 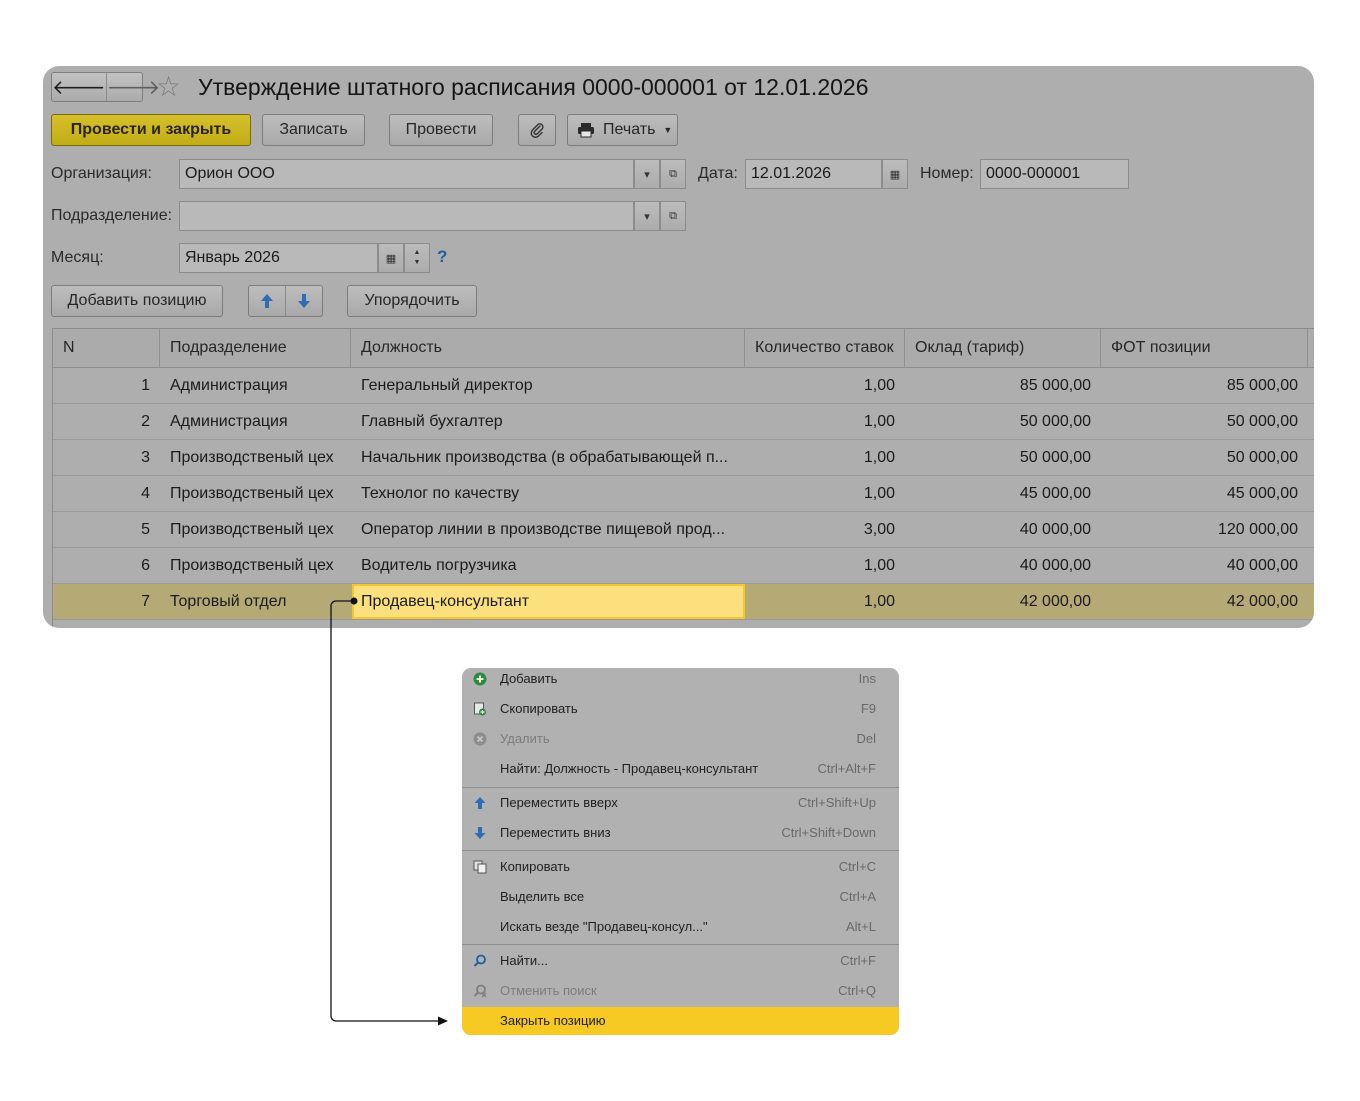 I want to click on copy-add-icon, so click(x=480, y=709).